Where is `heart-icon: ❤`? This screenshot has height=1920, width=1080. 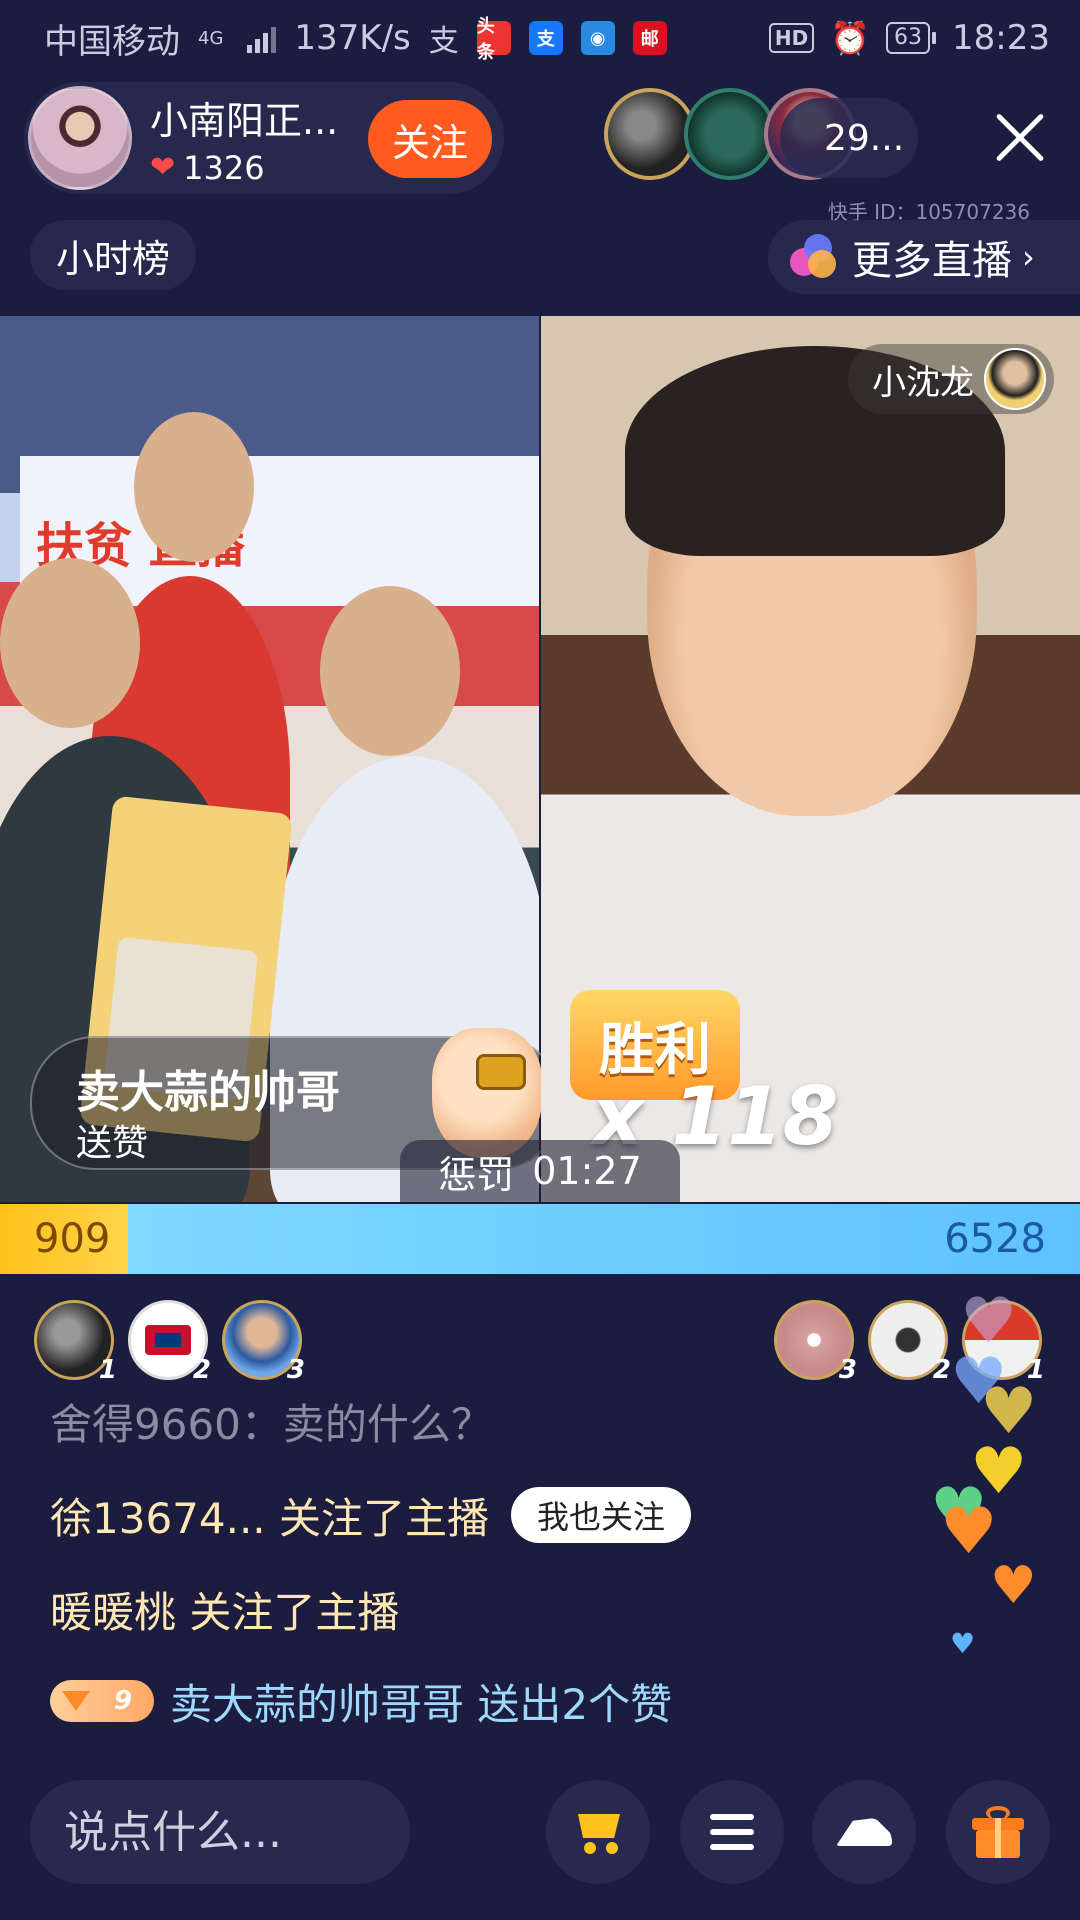
heart-icon: ❤ is located at coordinates (163, 167).